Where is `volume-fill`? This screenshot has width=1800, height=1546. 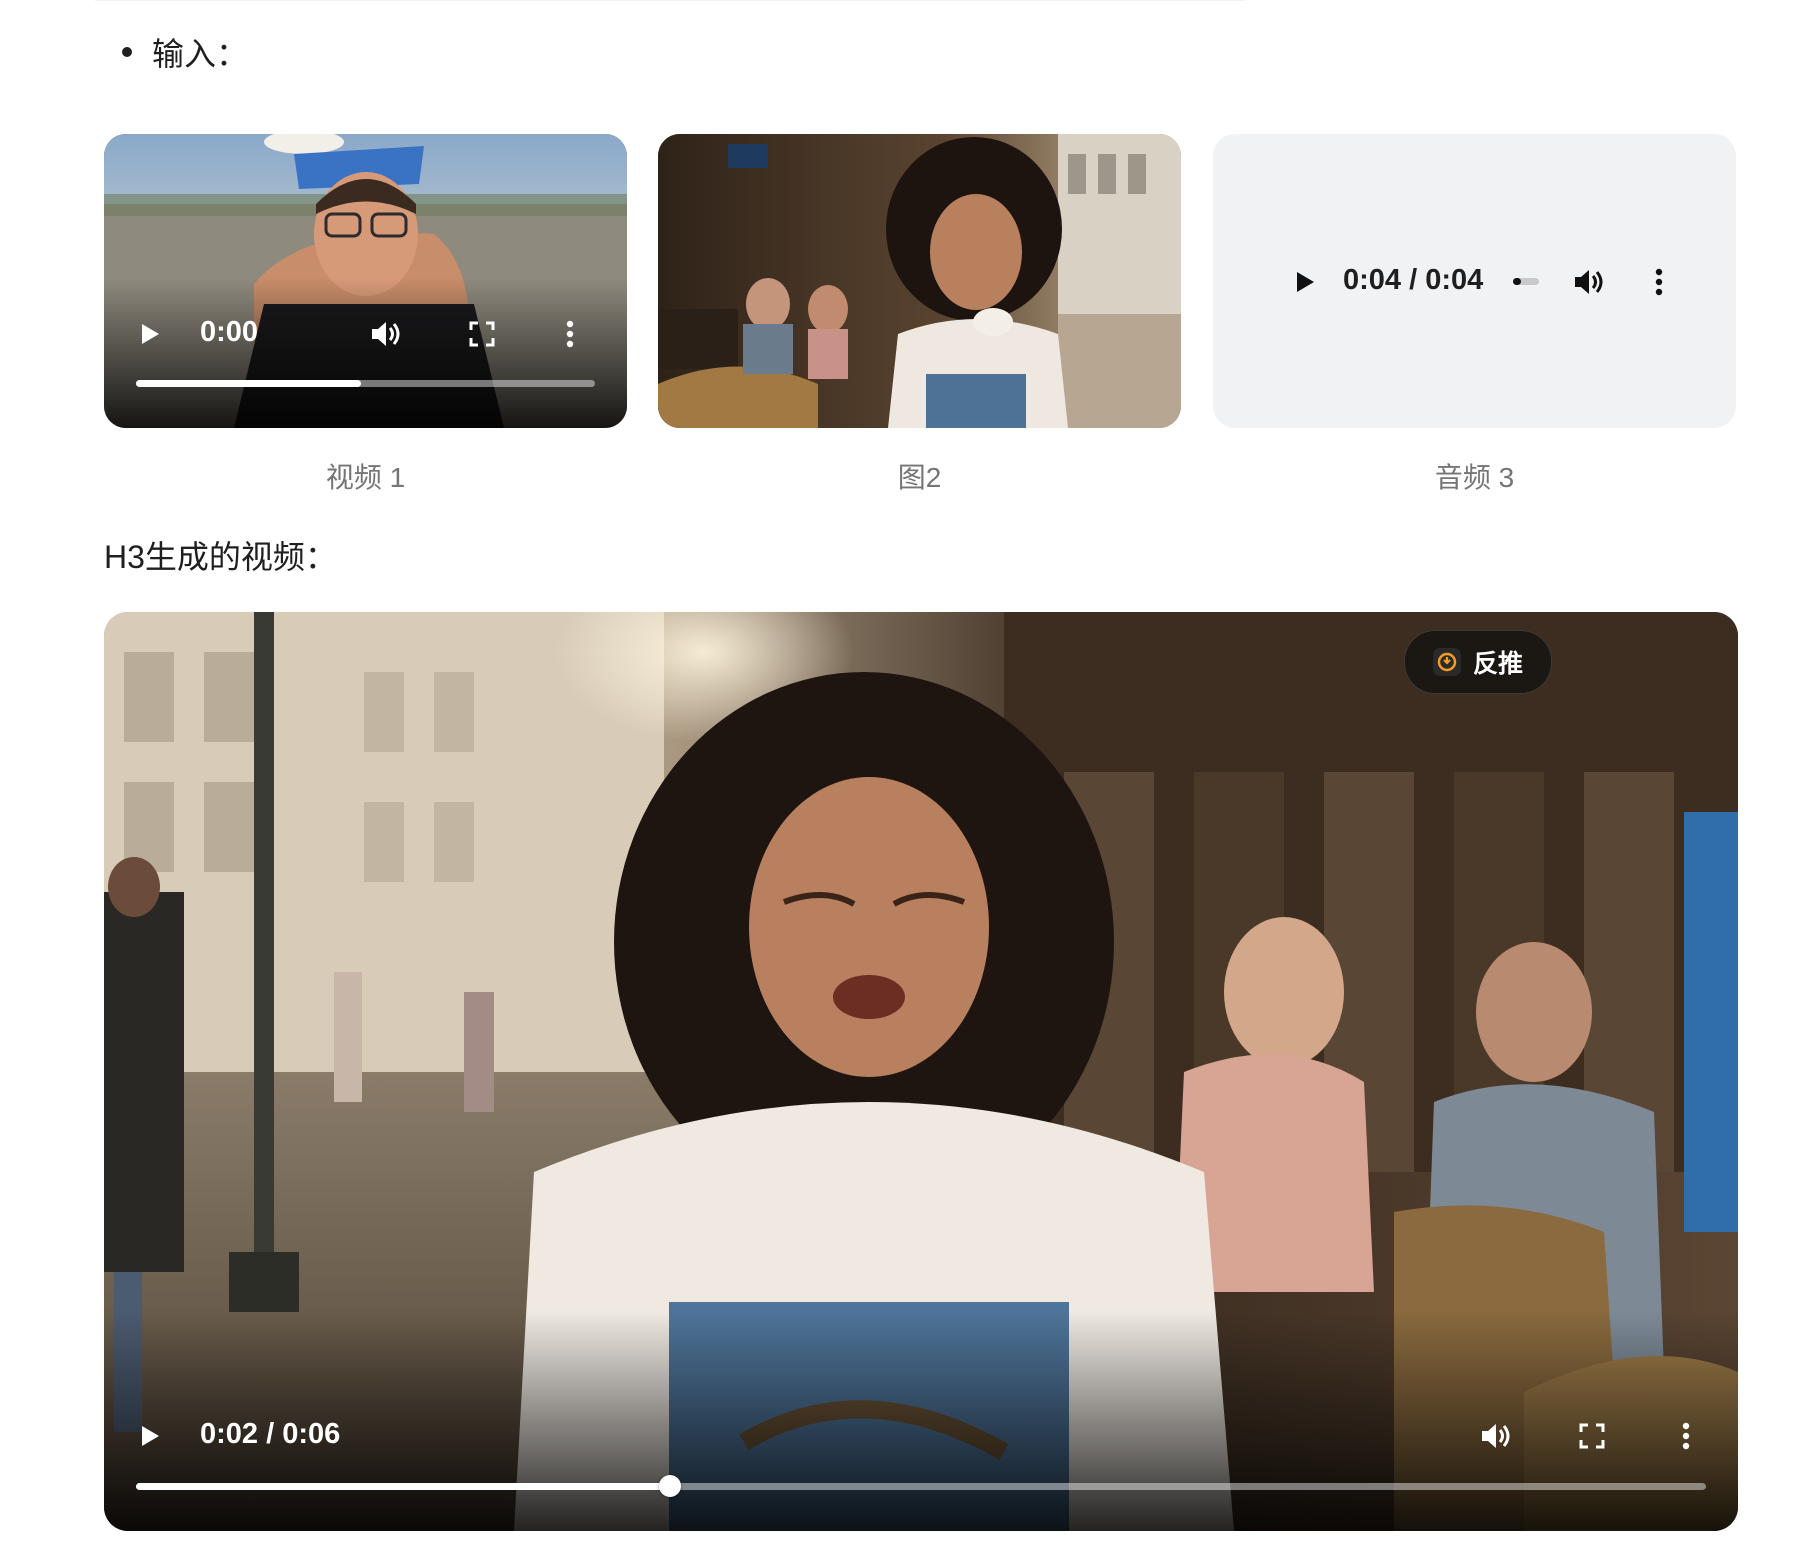 volume-fill is located at coordinates (1517, 281).